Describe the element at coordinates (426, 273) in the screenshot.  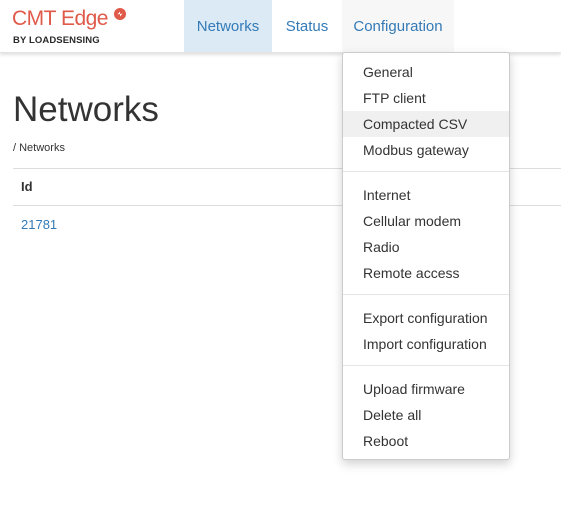
I see `menu-item-remote-access: Remote access` at that location.